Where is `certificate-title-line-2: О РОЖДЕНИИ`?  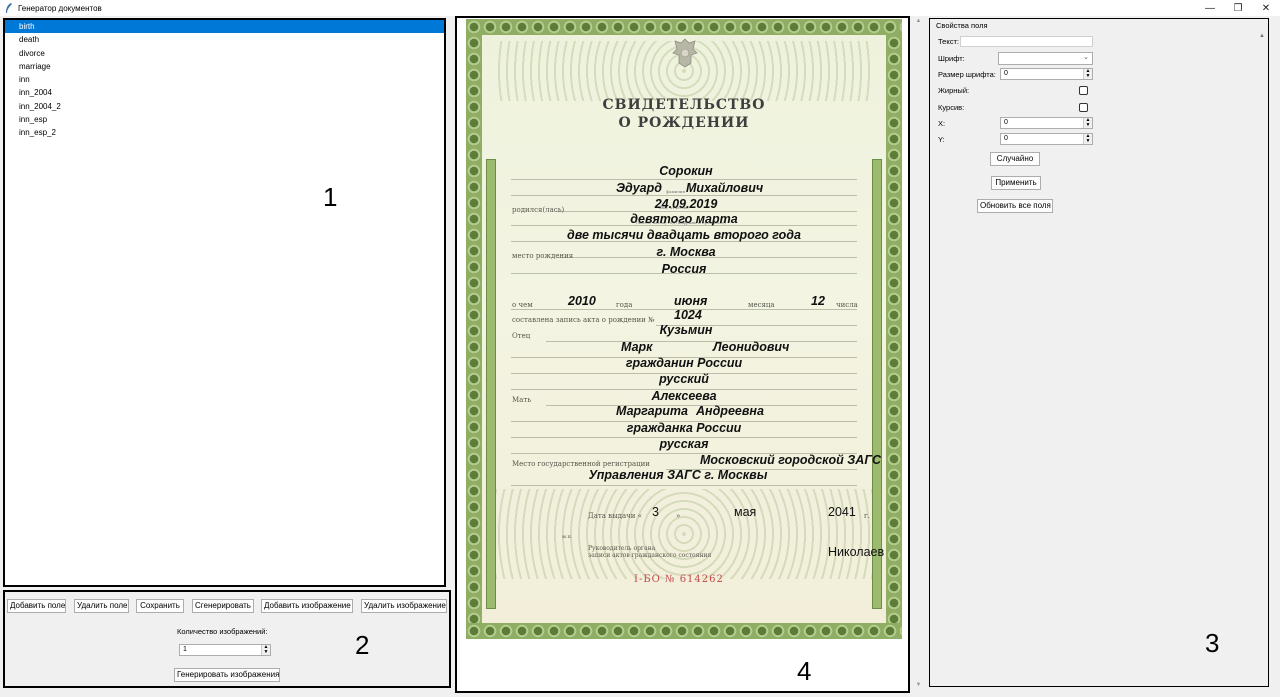 certificate-title-line-2: О РОЖДЕНИИ is located at coordinates (684, 123).